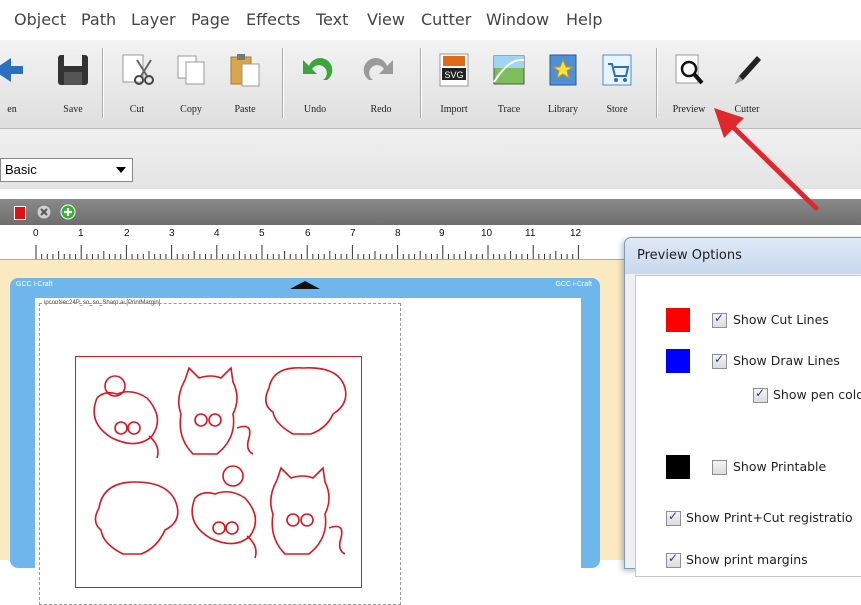 This screenshot has width=861, height=605. Describe the element at coordinates (318, 69) in the screenshot. I see `undo-icon` at that location.